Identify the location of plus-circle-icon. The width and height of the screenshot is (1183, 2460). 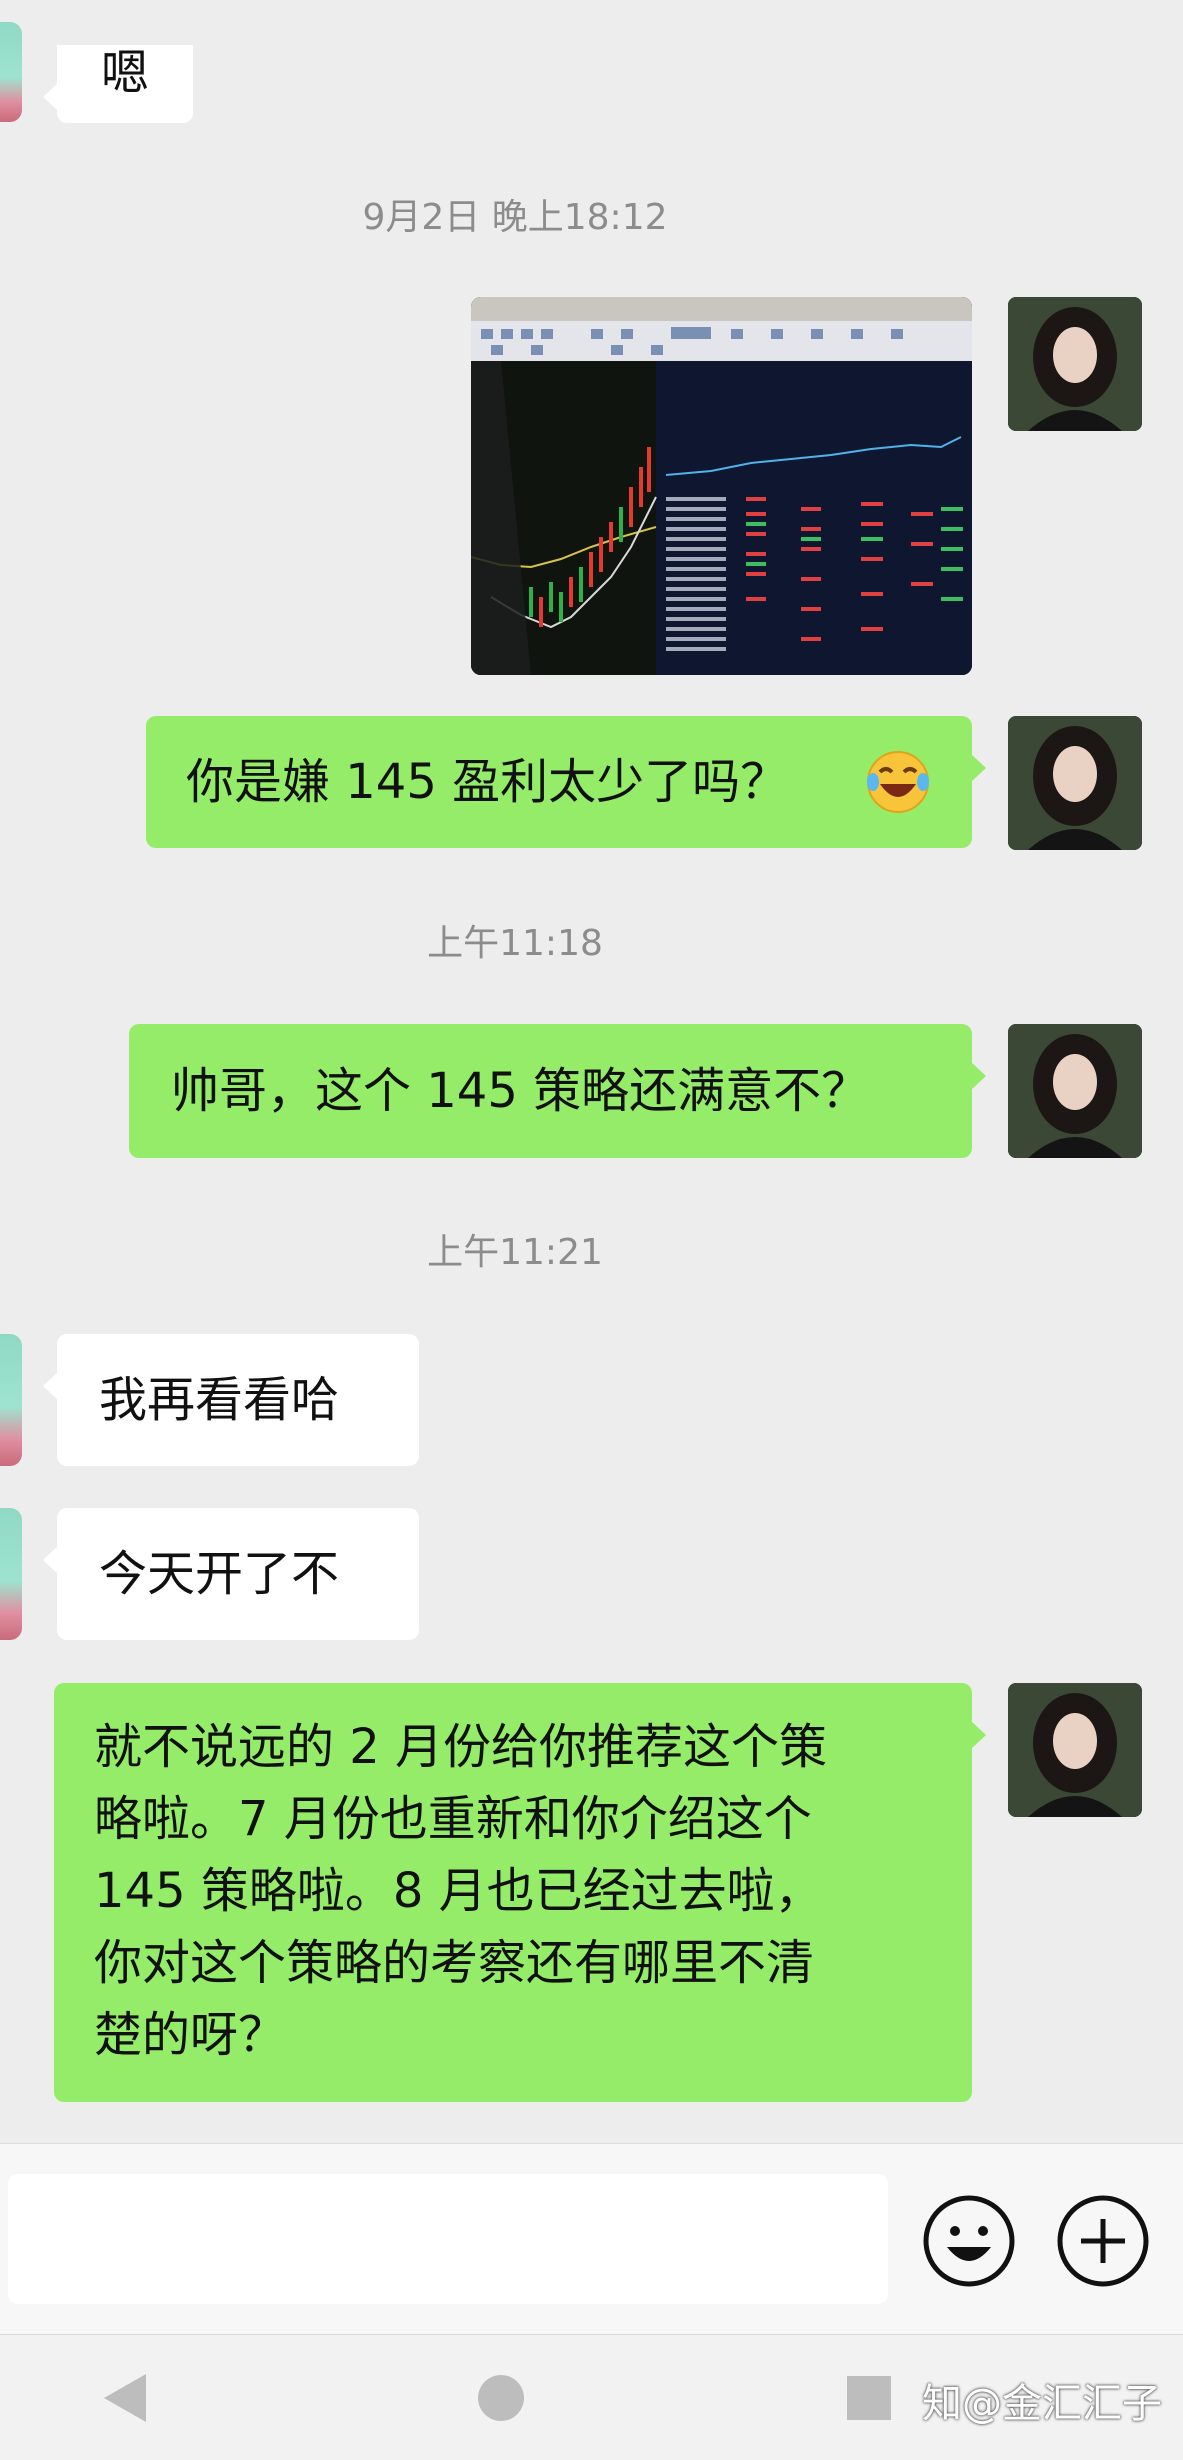
(1103, 2241).